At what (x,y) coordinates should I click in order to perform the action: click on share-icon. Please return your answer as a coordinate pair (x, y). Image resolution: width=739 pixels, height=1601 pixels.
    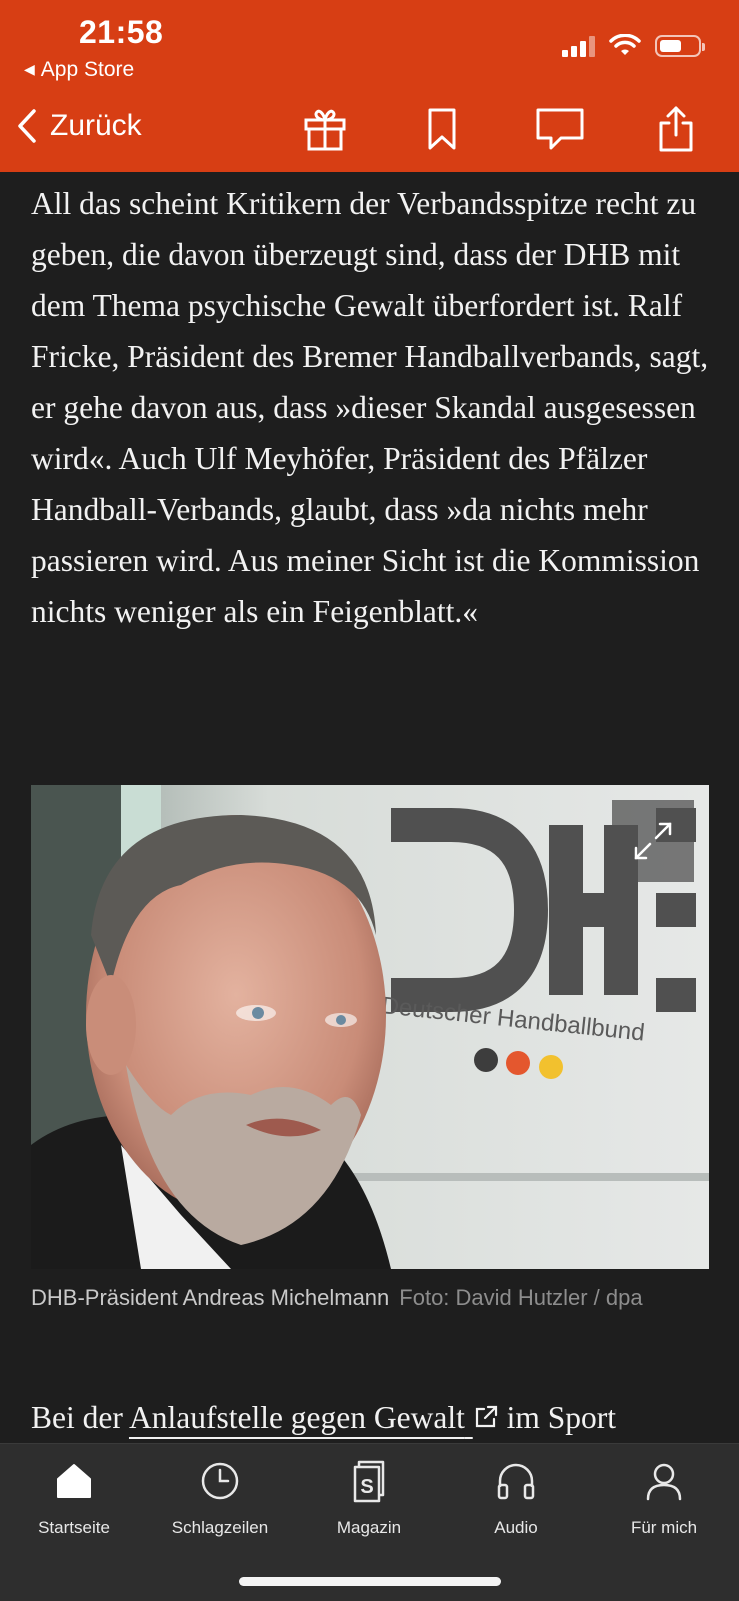
    Looking at the image, I should click on (676, 129).